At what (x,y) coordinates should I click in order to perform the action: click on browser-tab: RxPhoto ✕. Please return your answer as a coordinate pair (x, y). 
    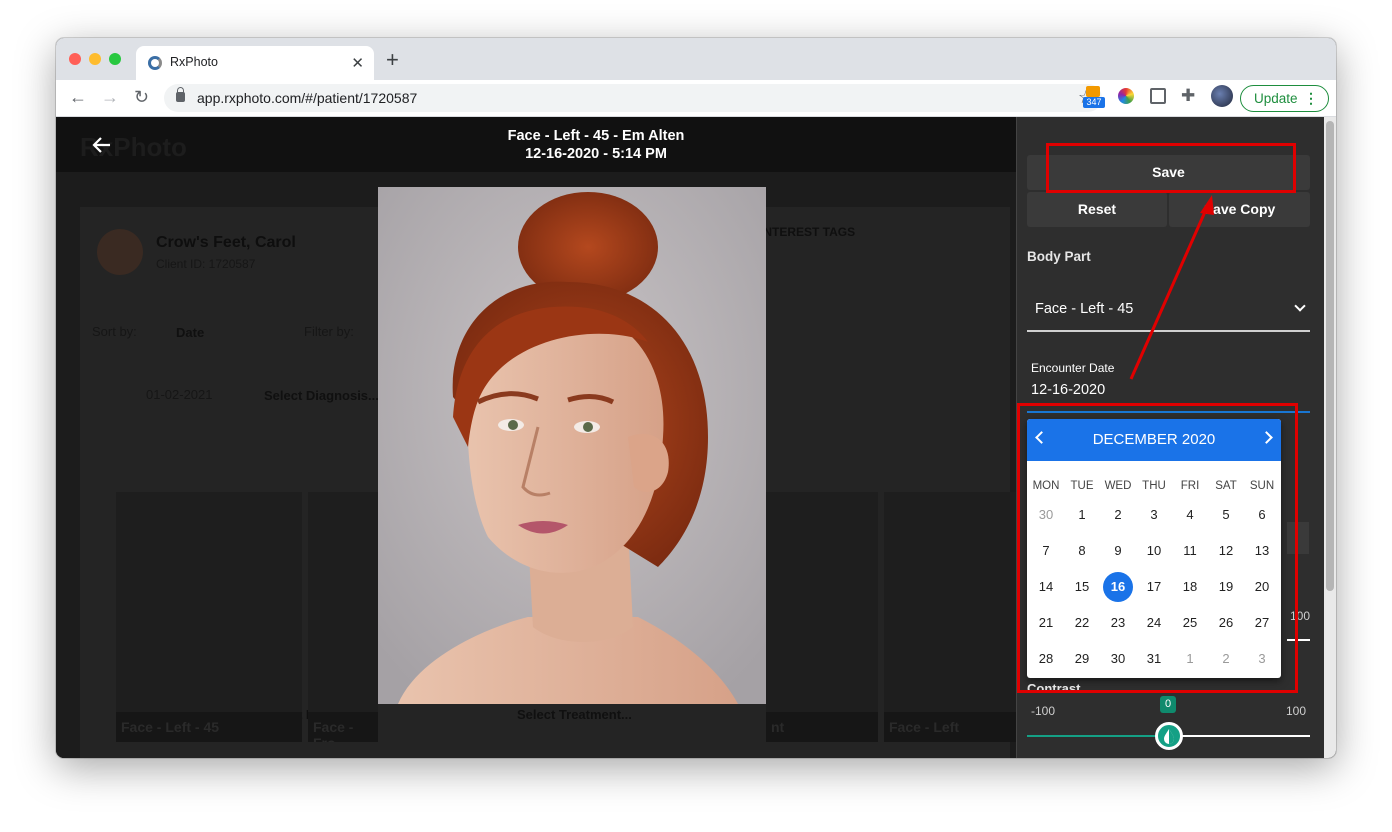
    Looking at the image, I should click on (255, 63).